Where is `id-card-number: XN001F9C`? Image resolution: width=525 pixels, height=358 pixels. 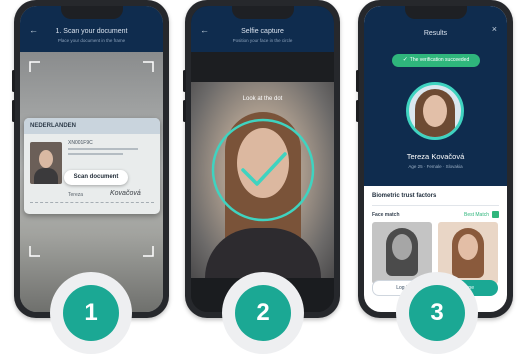
id-card-number: XN001F9C is located at coordinates (80, 143).